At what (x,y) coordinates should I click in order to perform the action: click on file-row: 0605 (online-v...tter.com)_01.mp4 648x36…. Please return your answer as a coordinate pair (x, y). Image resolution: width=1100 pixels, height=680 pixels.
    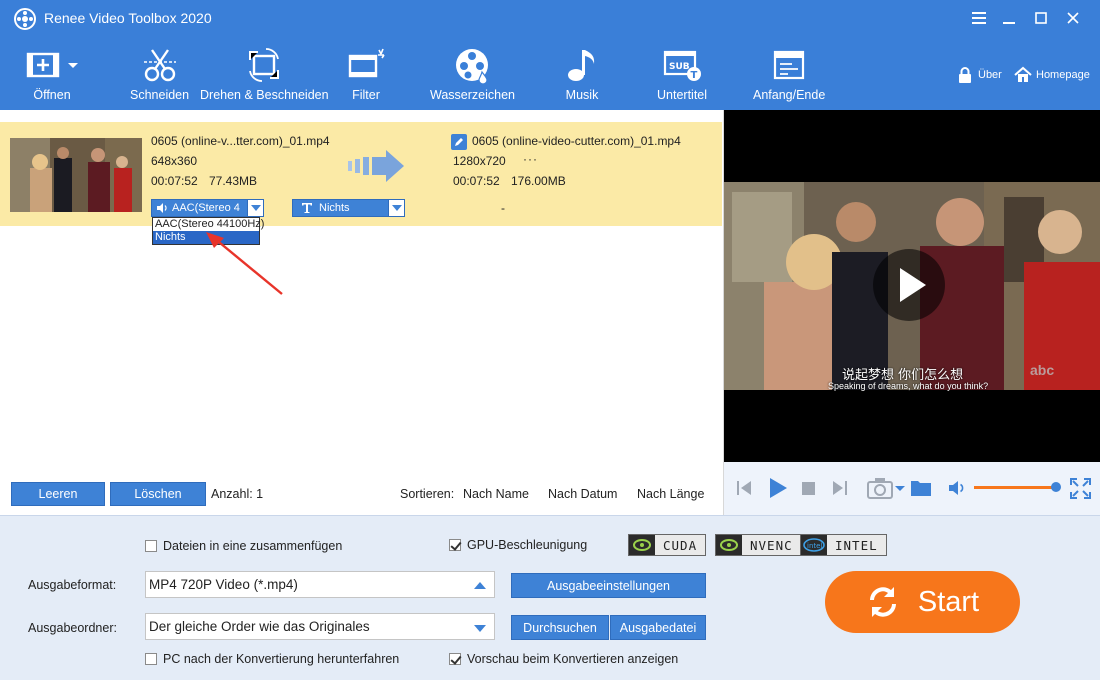
    Looking at the image, I should click on (361, 174).